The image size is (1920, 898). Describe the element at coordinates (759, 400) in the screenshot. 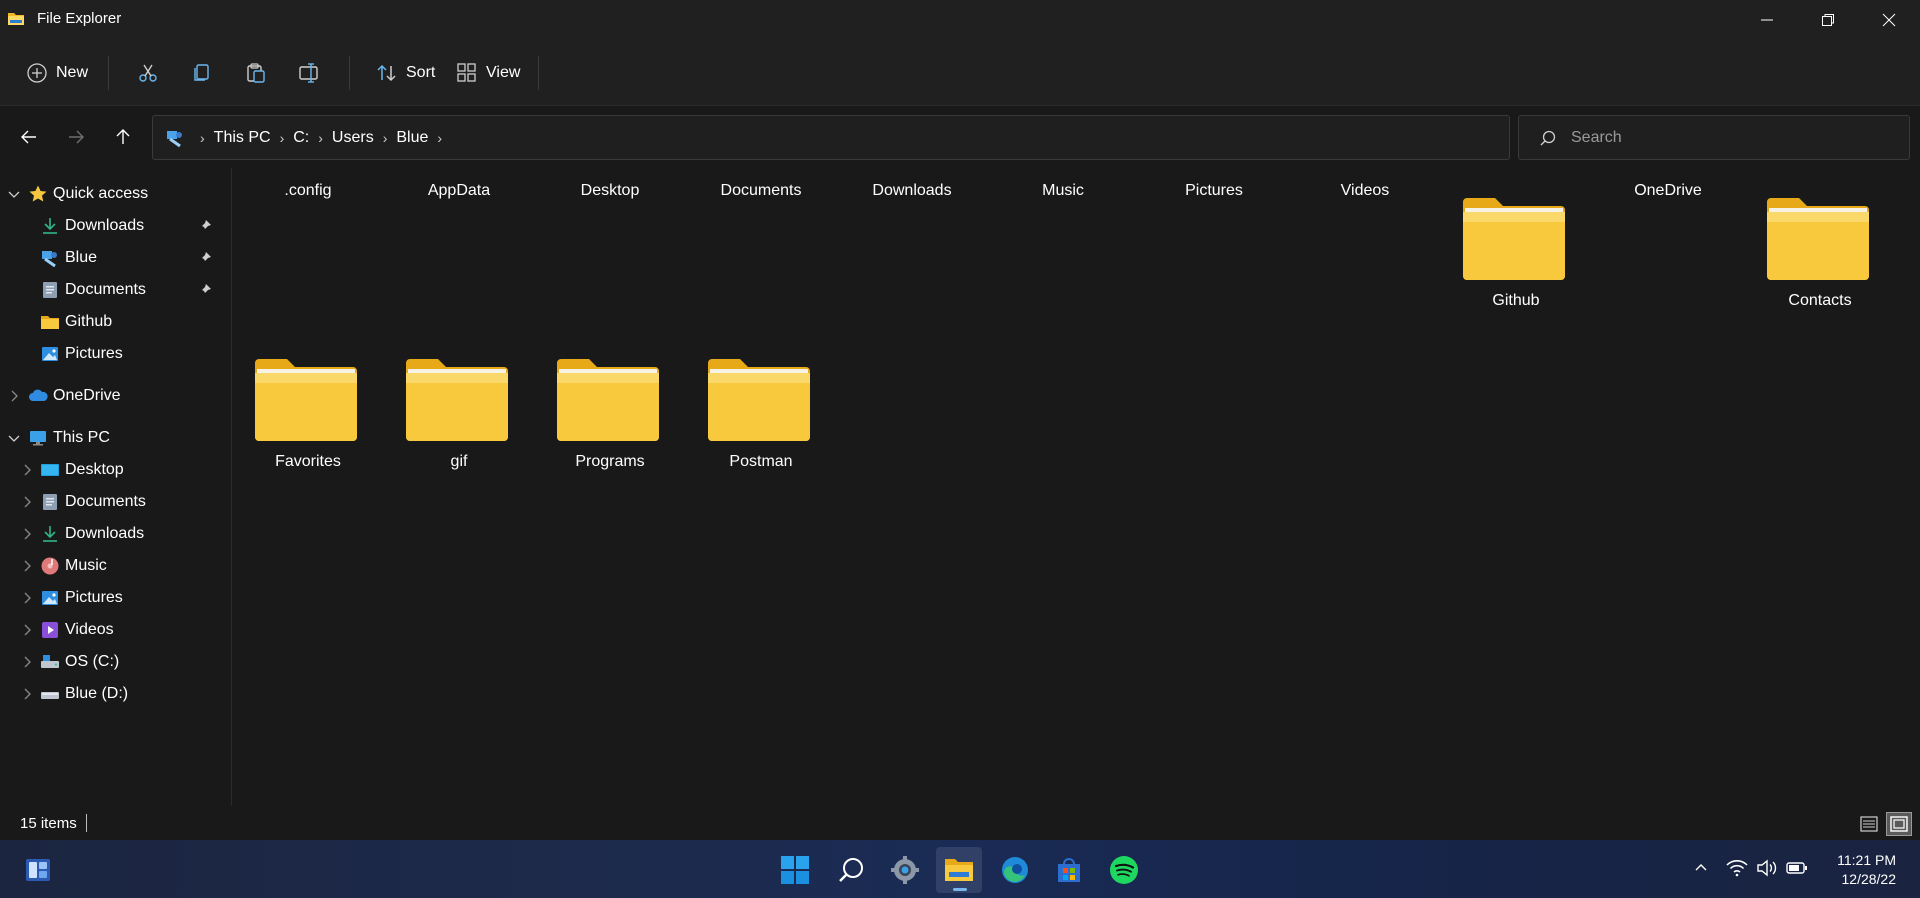

I see `folder-icon` at that location.